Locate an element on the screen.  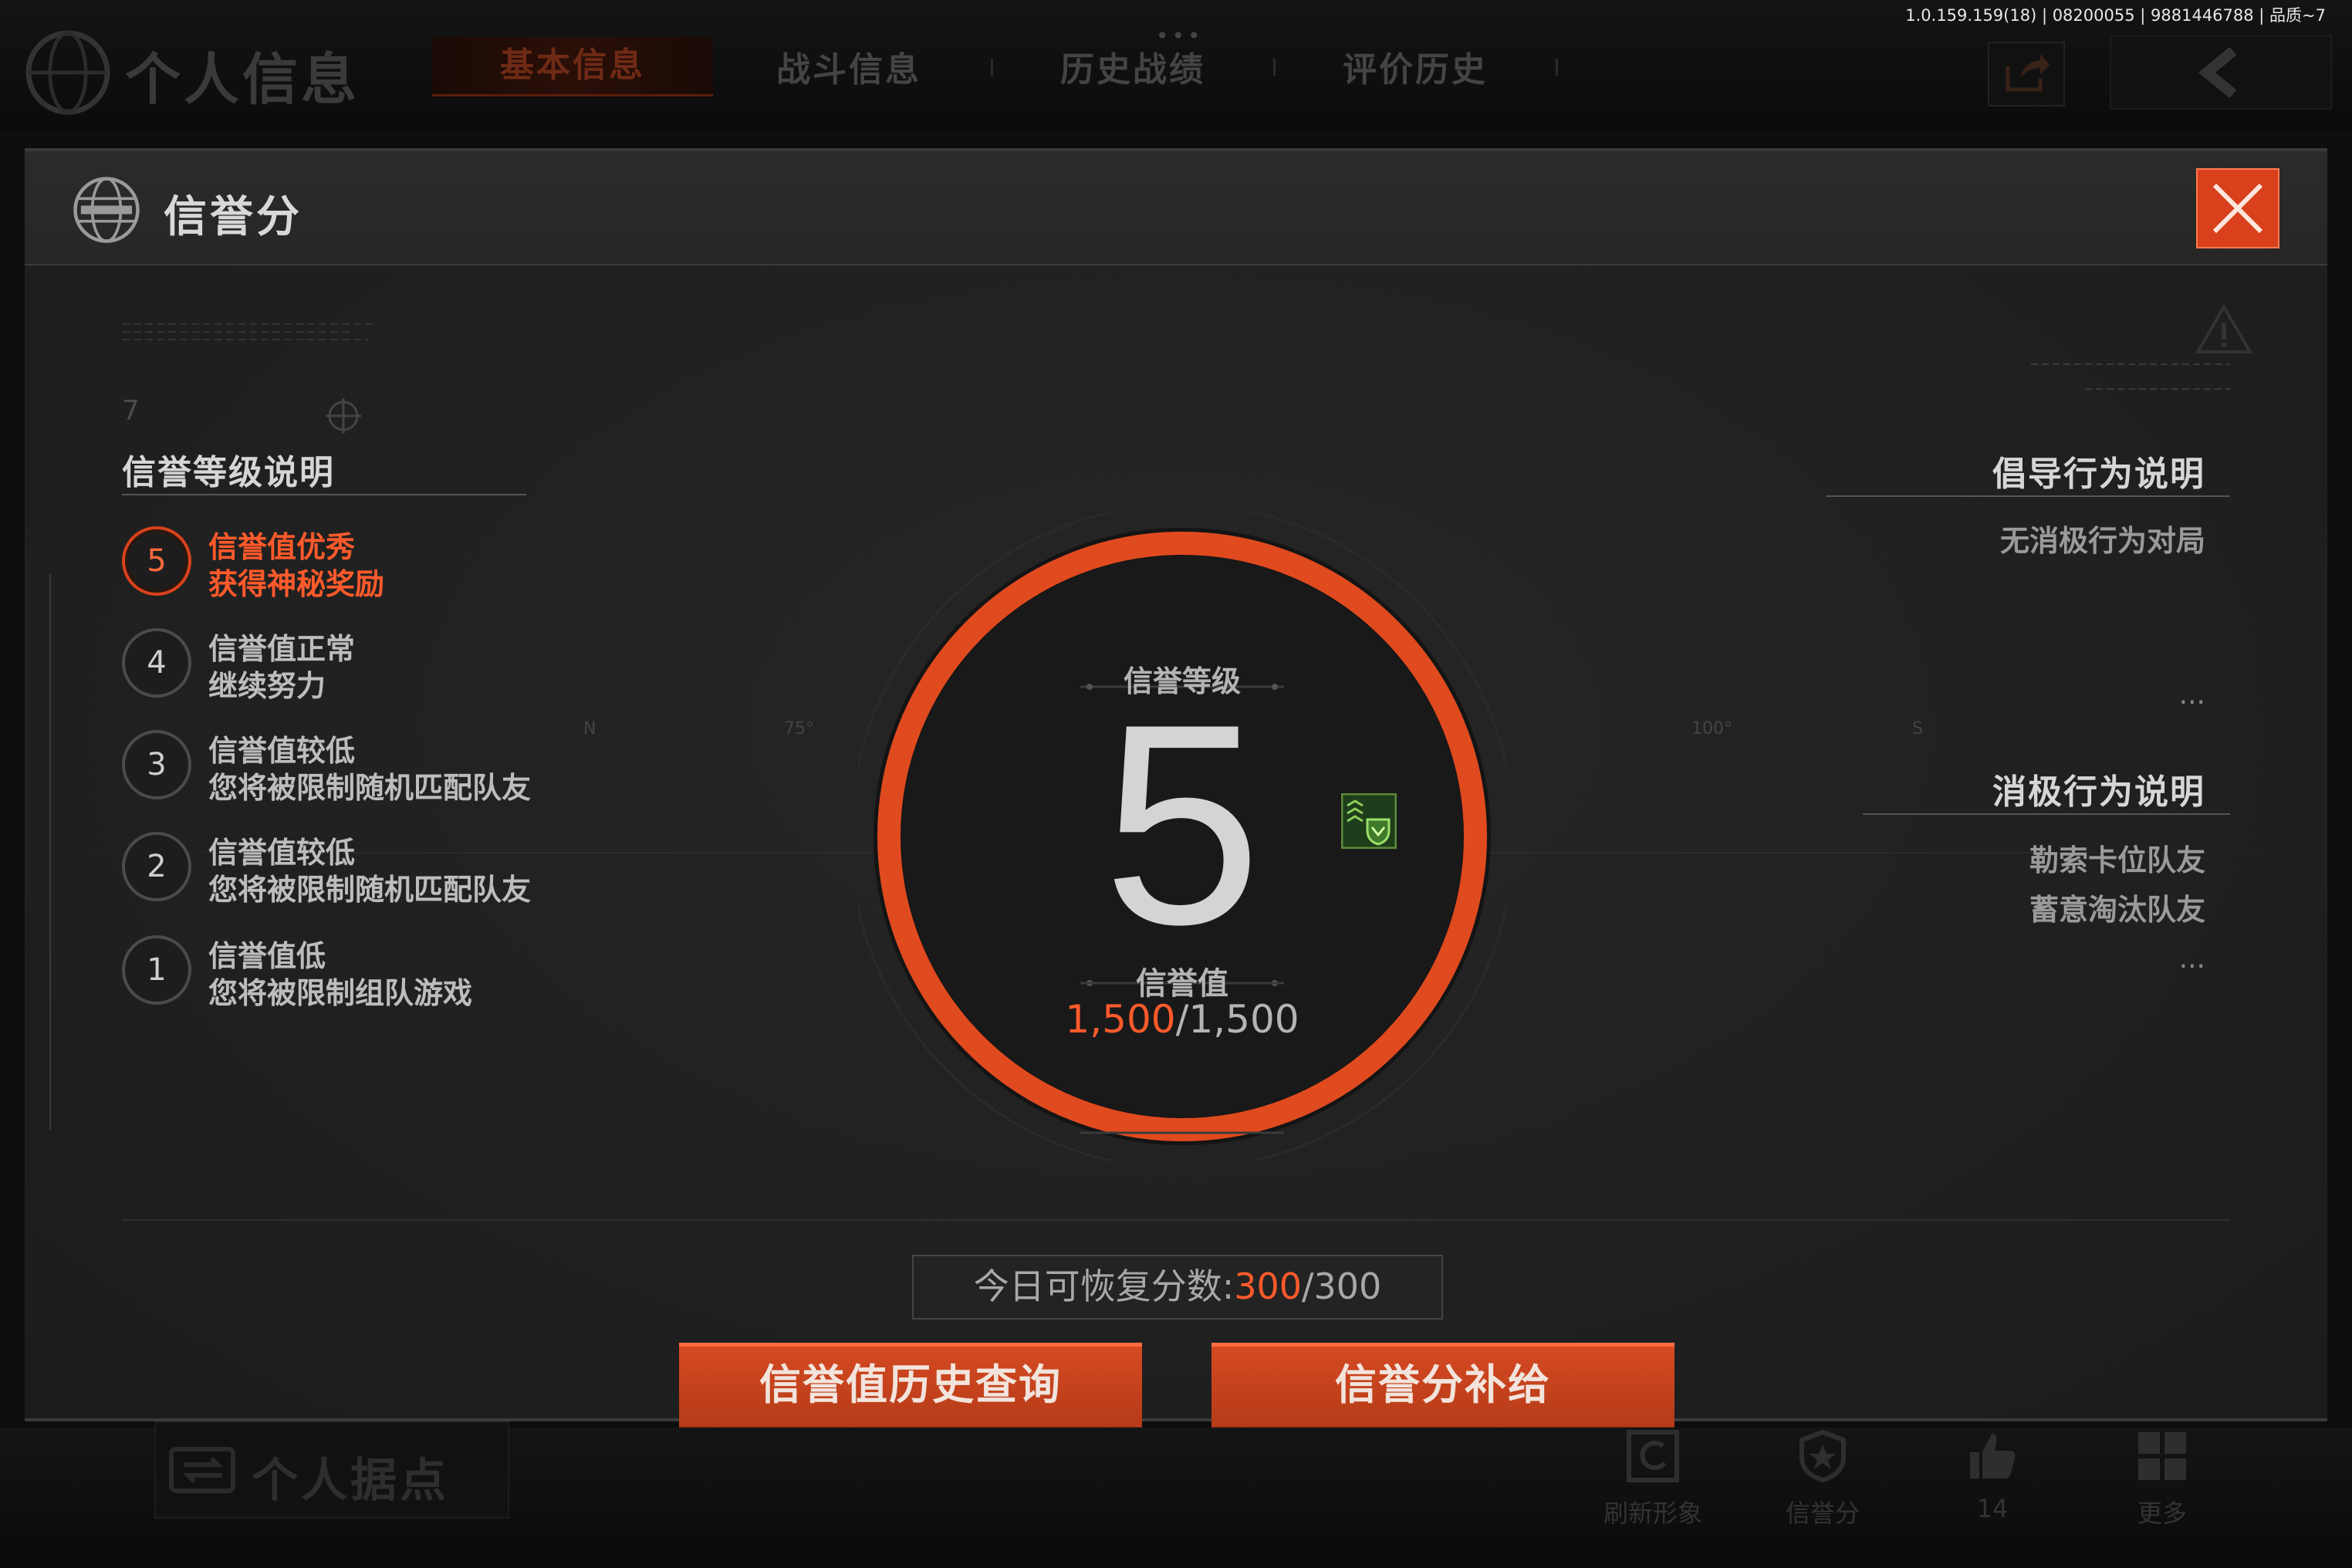
warning-icon is located at coordinates (2224, 328).